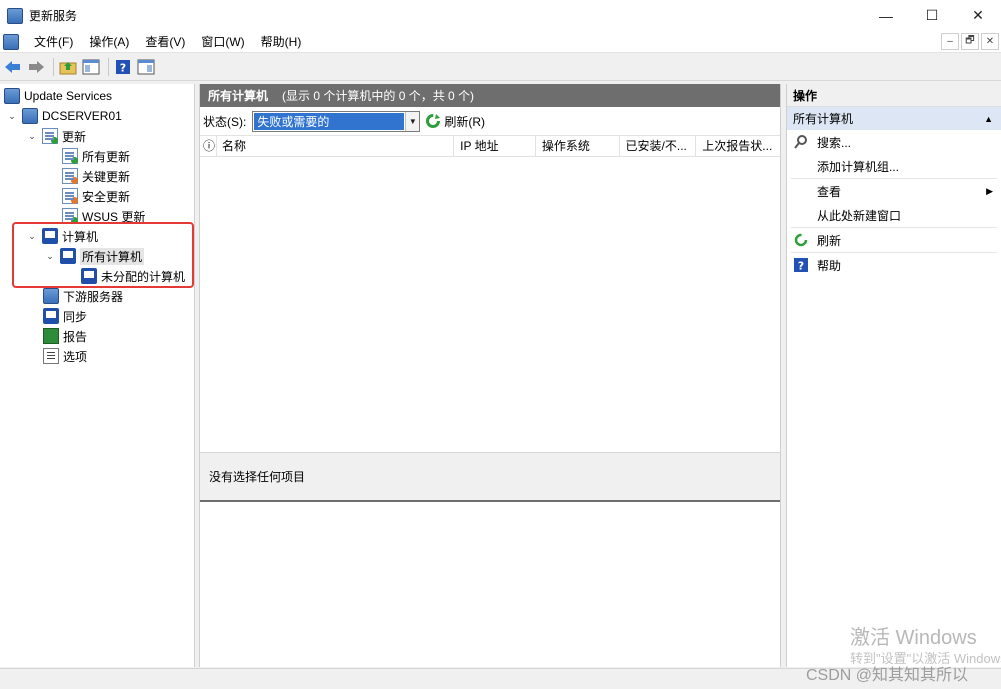 This screenshot has height=689, width=1001. I want to click on tree-label: 选项, so click(75, 356).